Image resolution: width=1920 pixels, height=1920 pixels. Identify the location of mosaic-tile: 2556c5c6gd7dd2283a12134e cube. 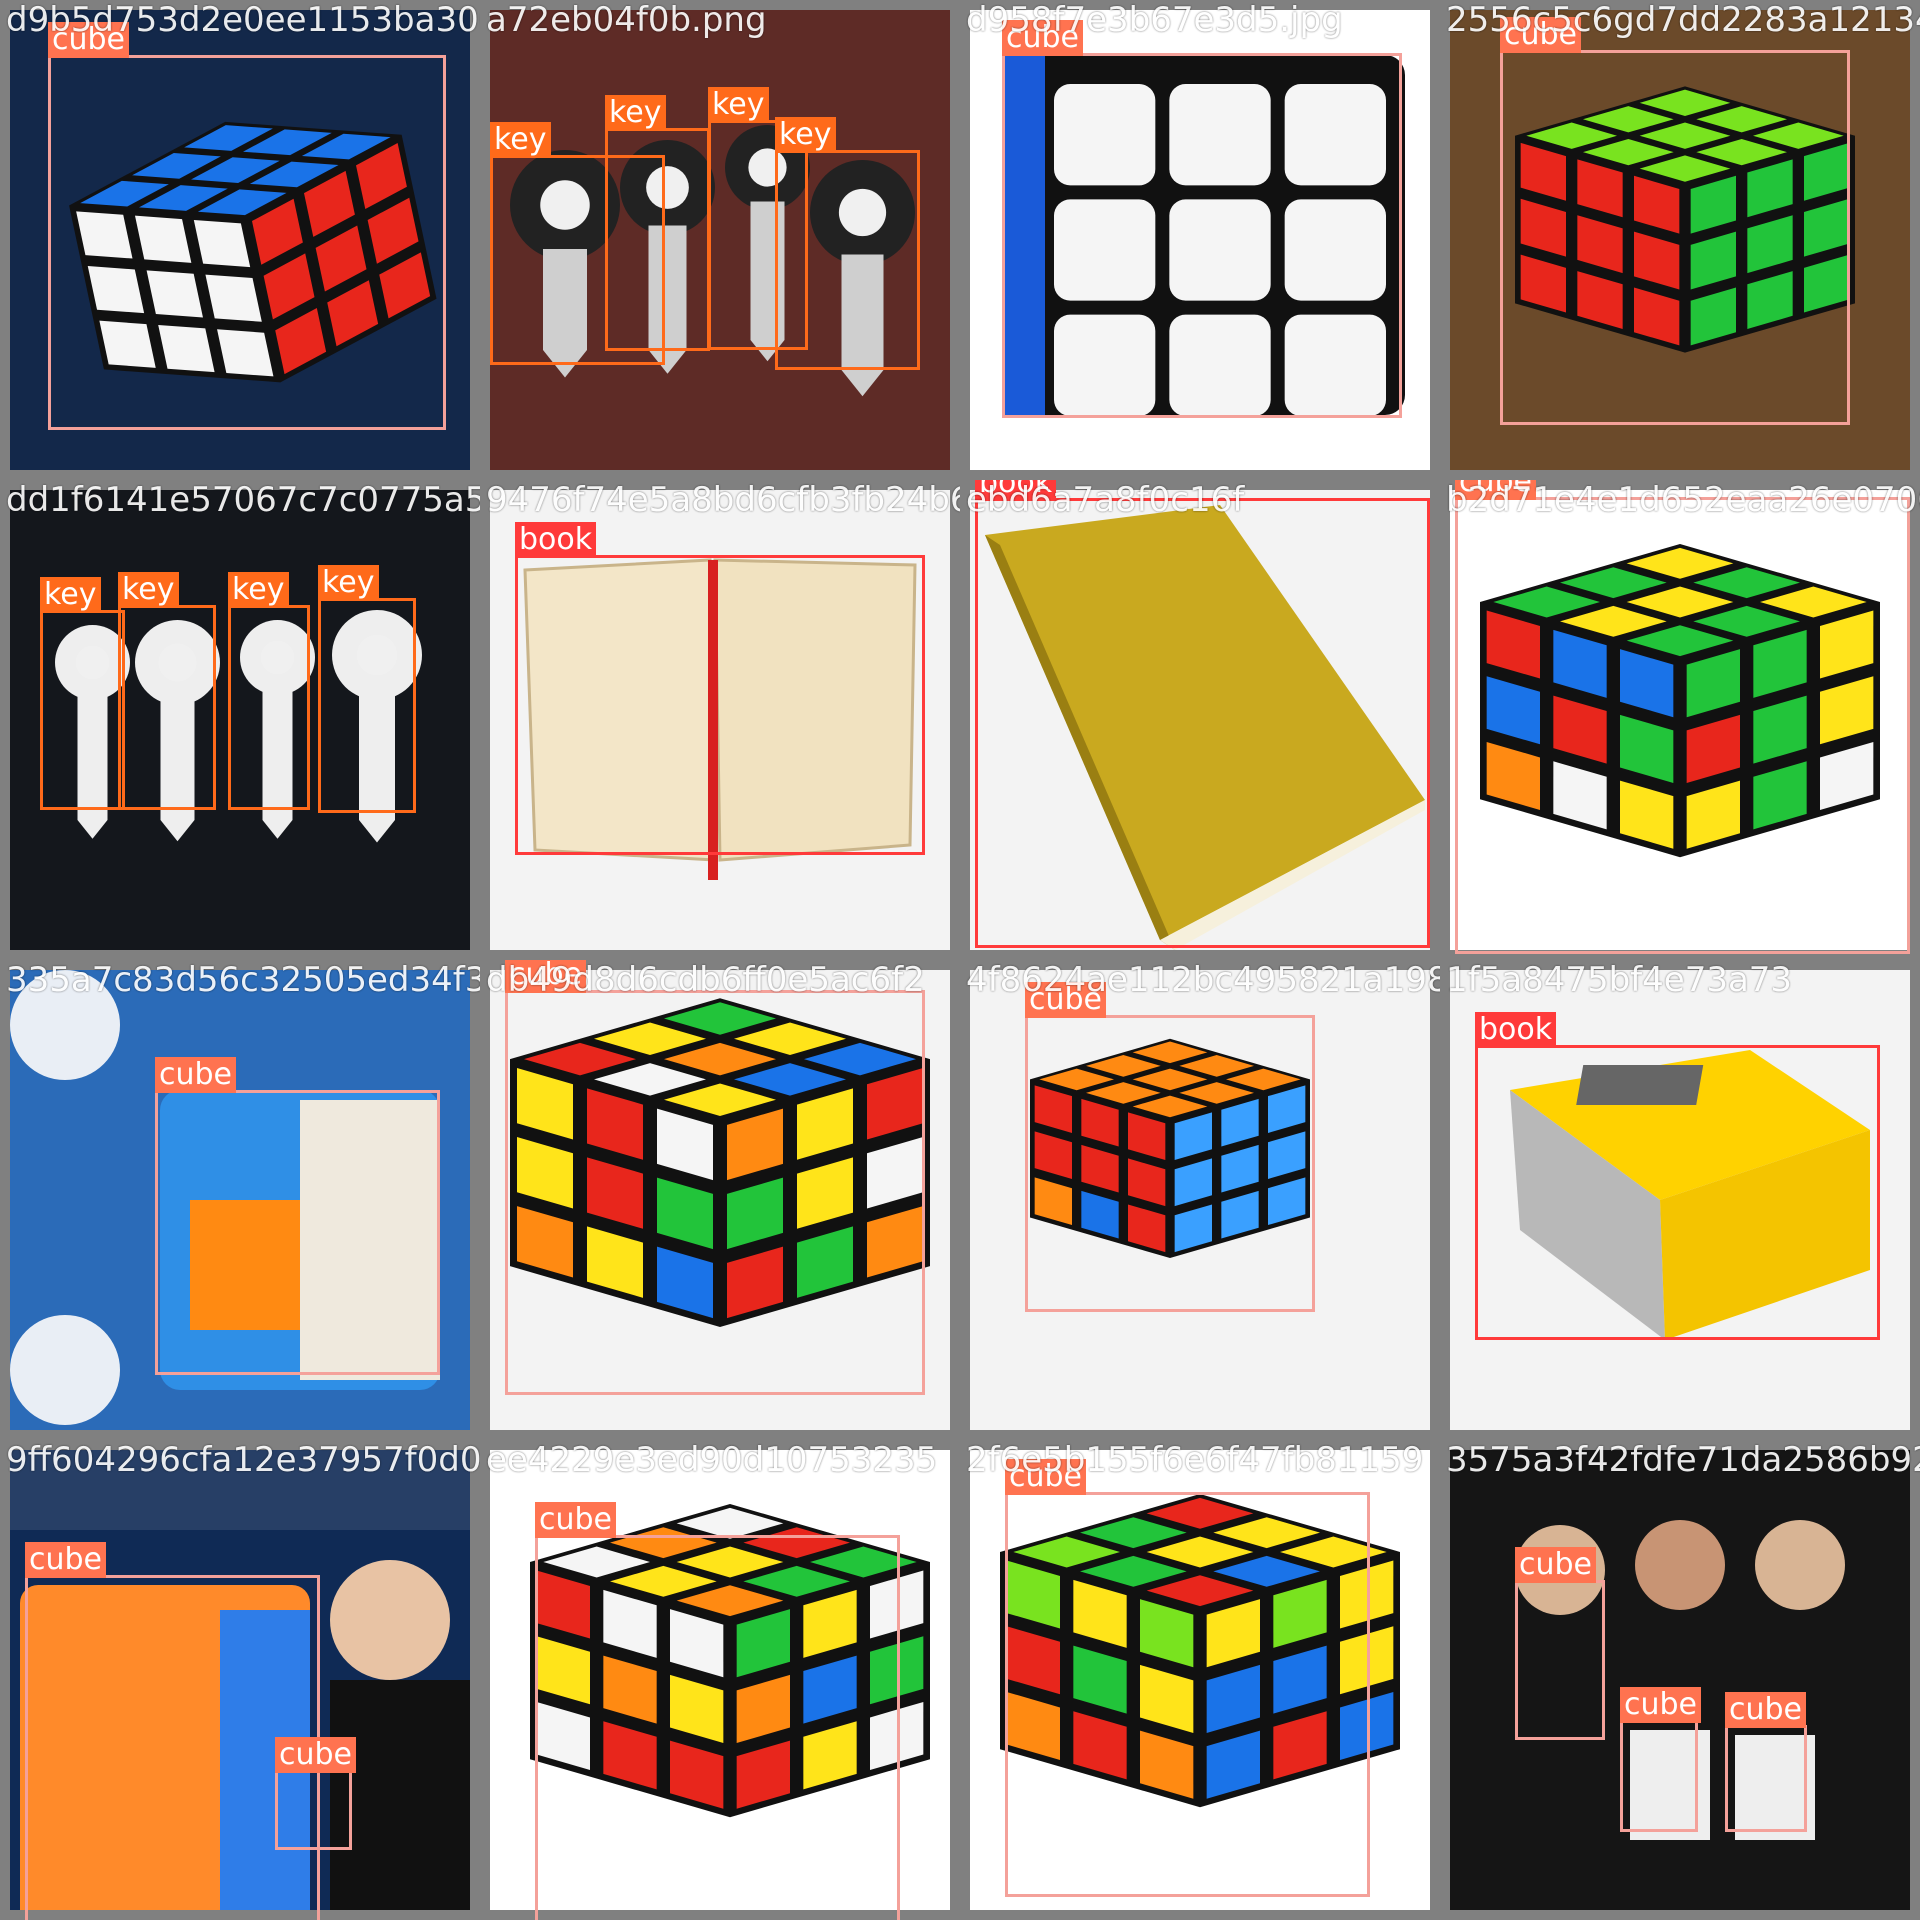
(1680, 240).